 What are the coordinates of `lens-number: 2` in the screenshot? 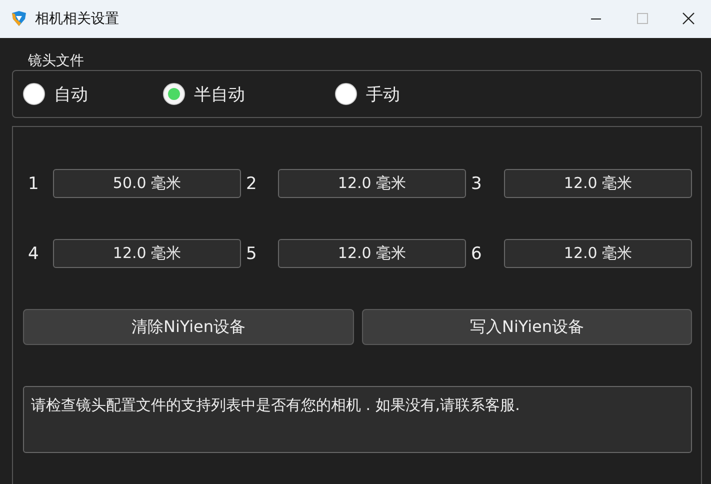 It's located at (251, 184).